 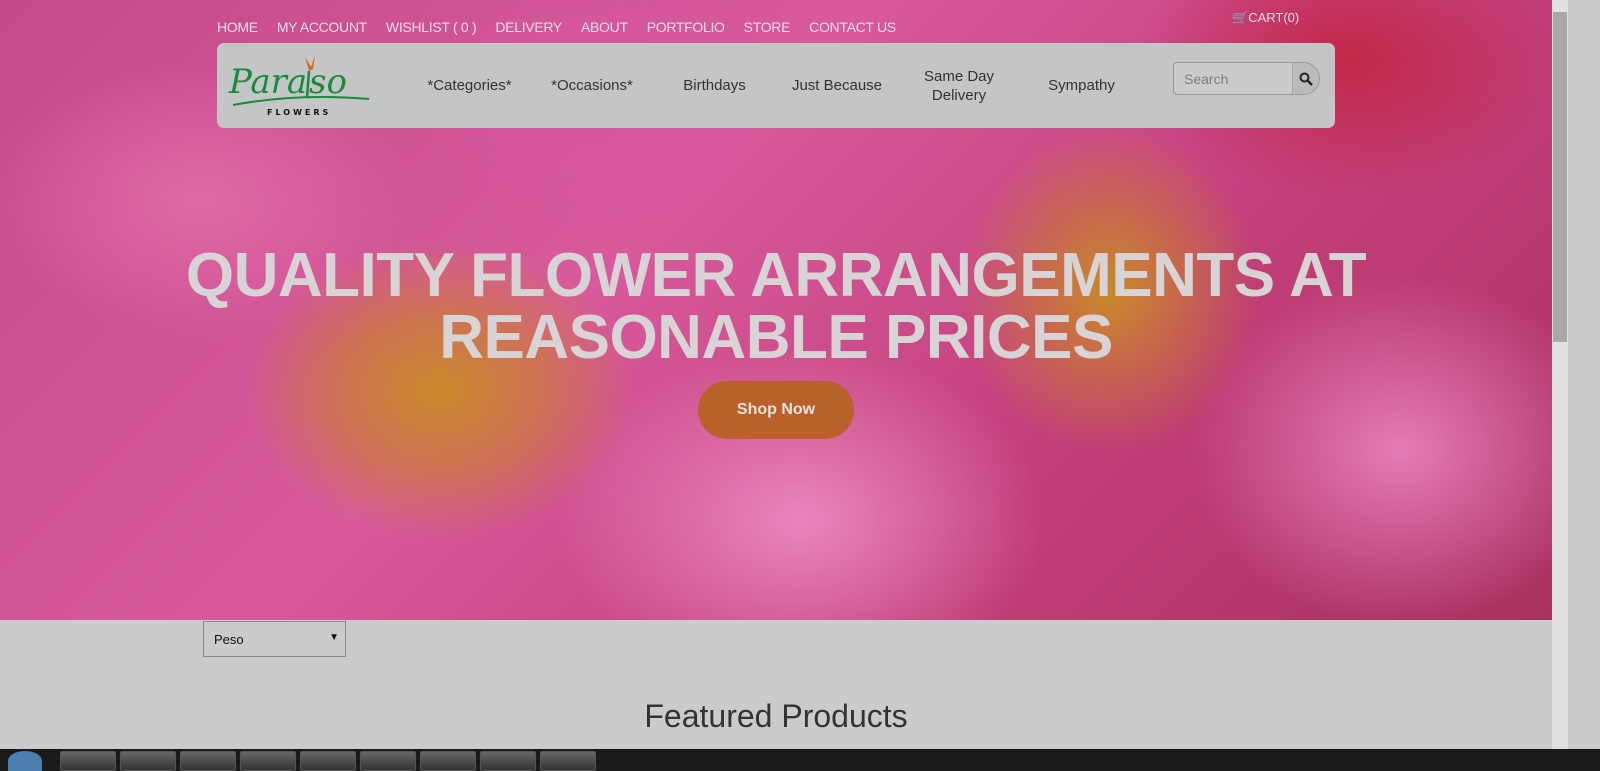 I want to click on nav-about: ABOUT, so click(x=604, y=27).